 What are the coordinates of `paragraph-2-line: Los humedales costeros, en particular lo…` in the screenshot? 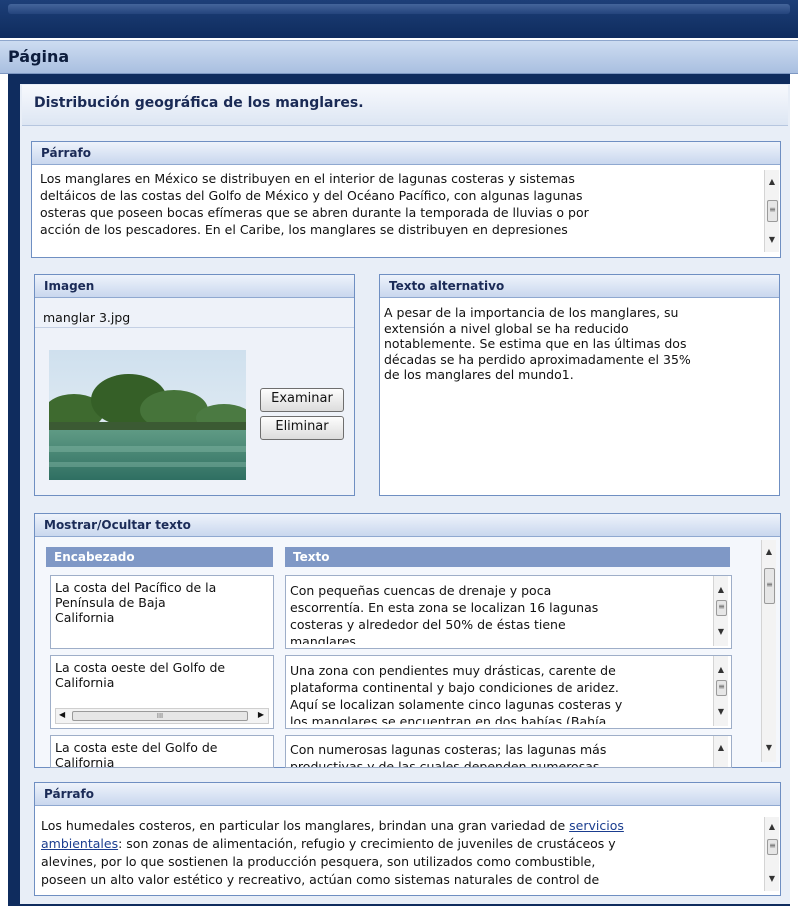 It's located at (397, 826).